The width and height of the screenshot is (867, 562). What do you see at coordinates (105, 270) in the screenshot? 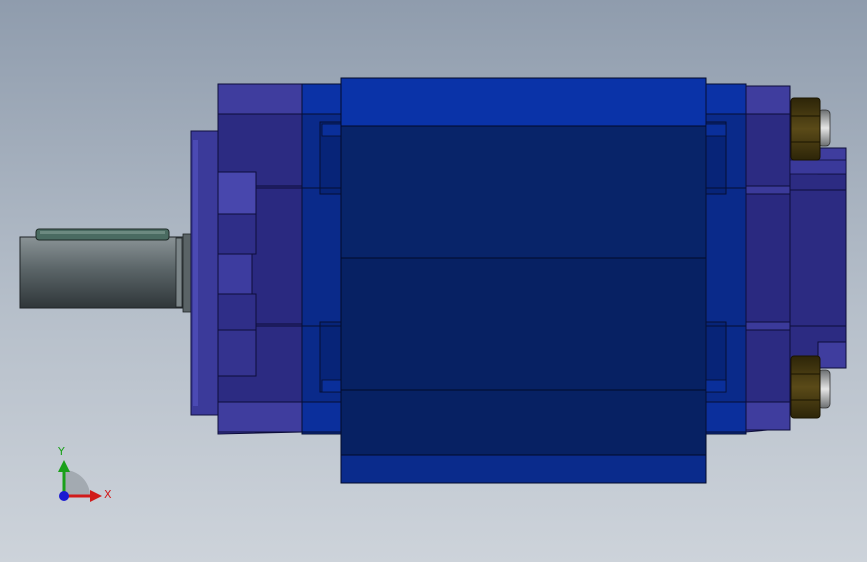
I see `output-shaft` at bounding box center [105, 270].